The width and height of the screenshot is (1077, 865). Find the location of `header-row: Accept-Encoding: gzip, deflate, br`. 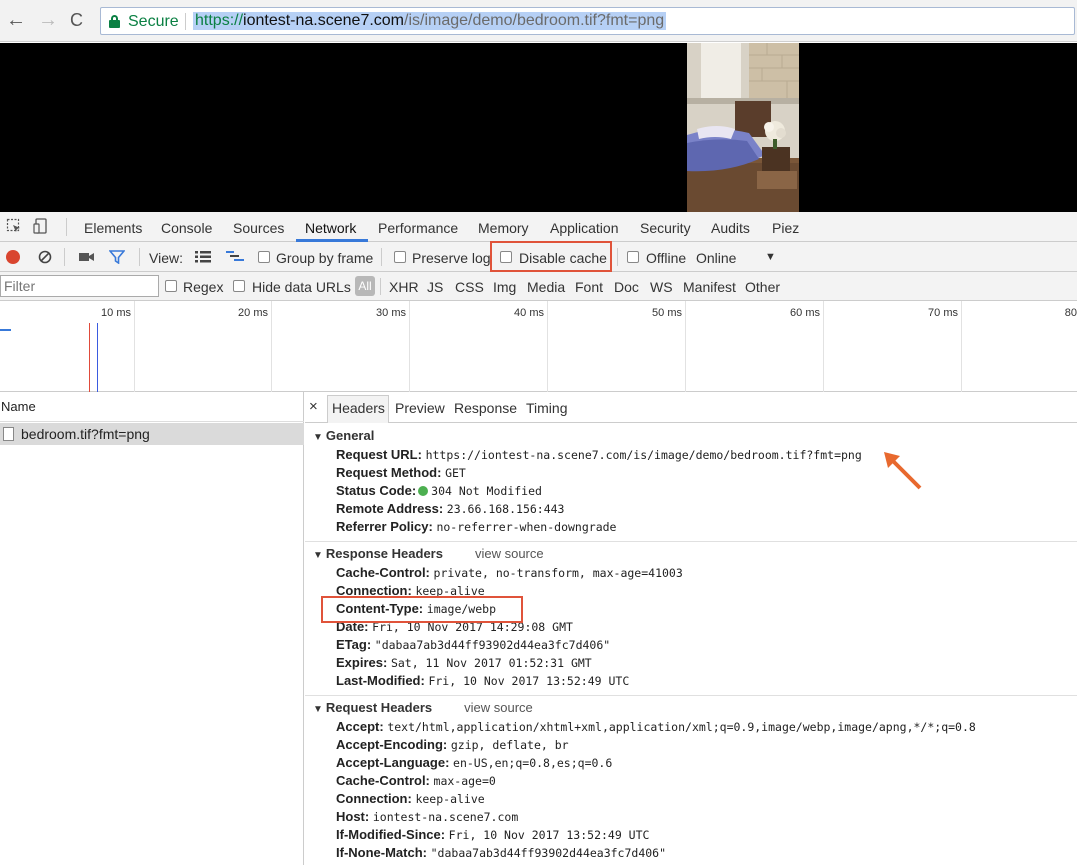

header-row: Accept-Encoding: gzip, deflate, br is located at coordinates (452, 744).